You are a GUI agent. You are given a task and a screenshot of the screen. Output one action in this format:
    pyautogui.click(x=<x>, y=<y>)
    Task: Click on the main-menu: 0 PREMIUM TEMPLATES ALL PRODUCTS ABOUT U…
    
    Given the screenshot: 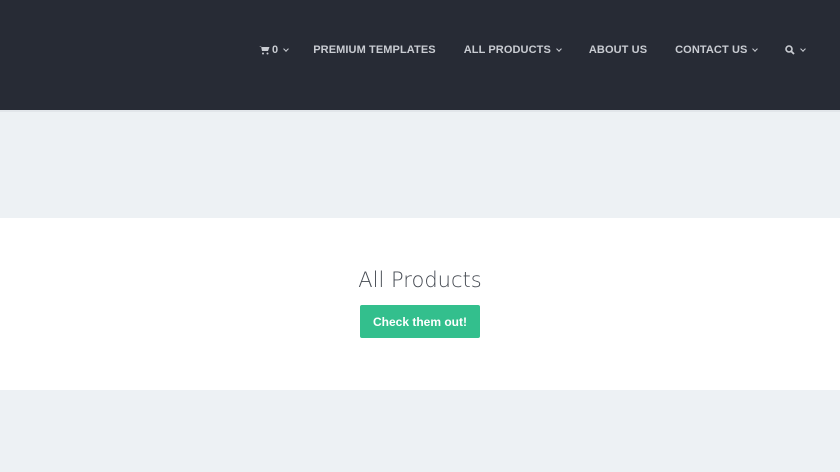 What is the action you would take?
    pyautogui.click(x=533, y=50)
    